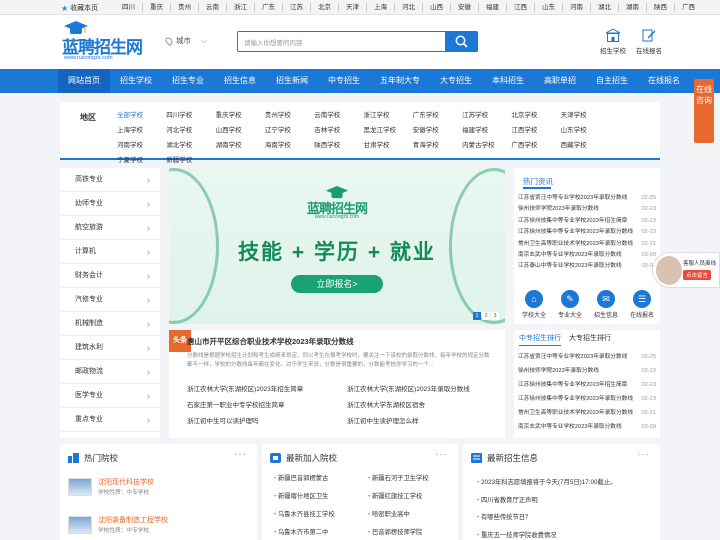  Describe the element at coordinates (664, 81) in the screenshot. I see `nav-item: 在线报名` at that location.